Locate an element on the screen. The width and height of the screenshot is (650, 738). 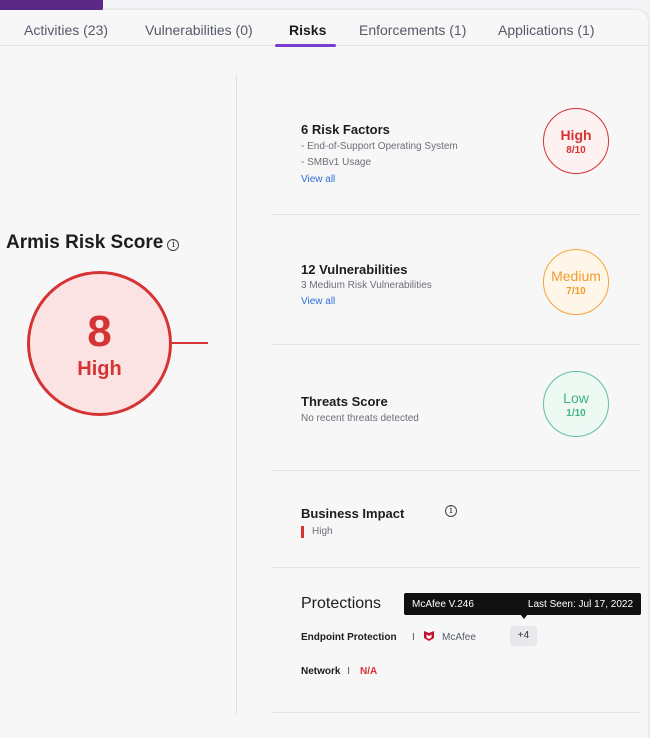
info-icon: i is located at coordinates (173, 245).